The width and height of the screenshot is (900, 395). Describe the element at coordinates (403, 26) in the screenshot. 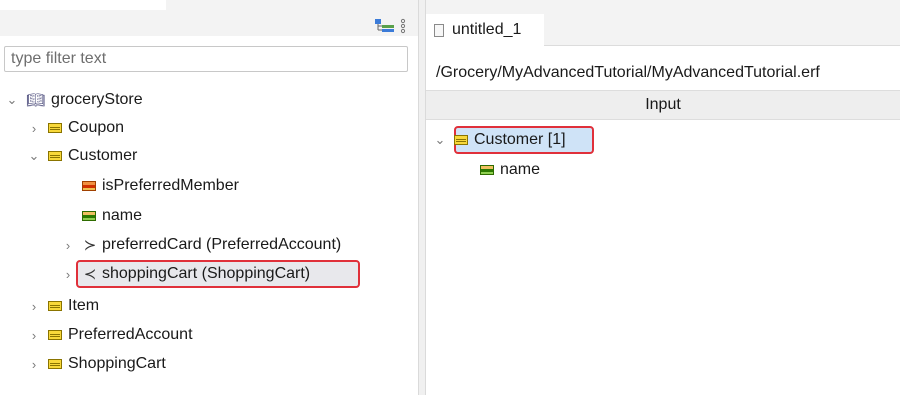

I see `view-menu-icon` at that location.